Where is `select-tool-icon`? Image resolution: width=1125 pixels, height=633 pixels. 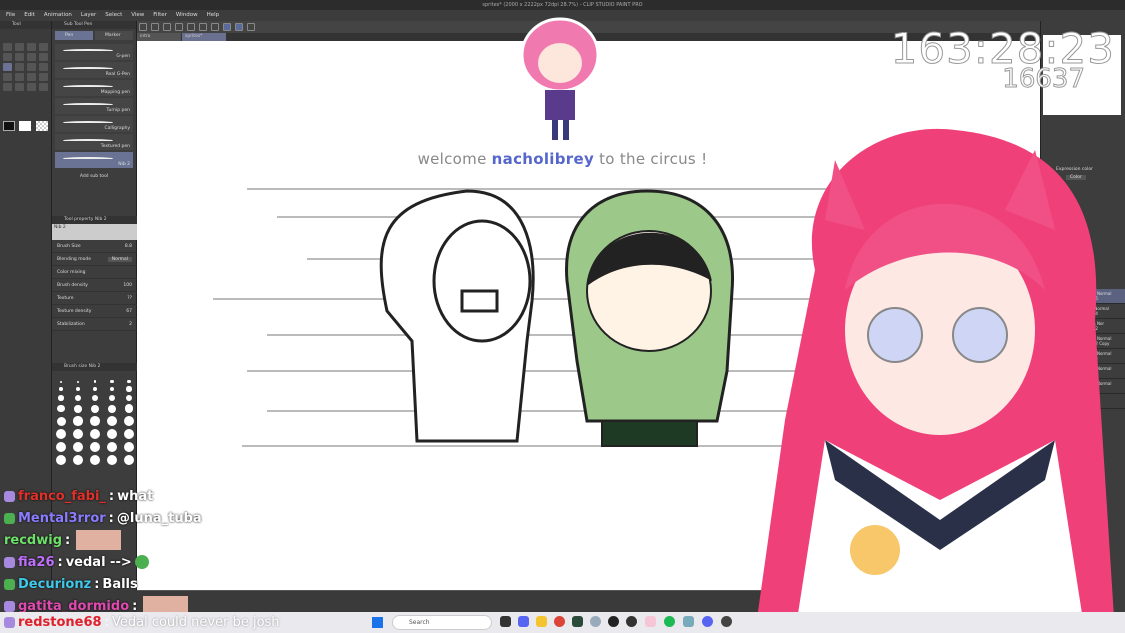 select-tool-icon is located at coordinates (7, 57).